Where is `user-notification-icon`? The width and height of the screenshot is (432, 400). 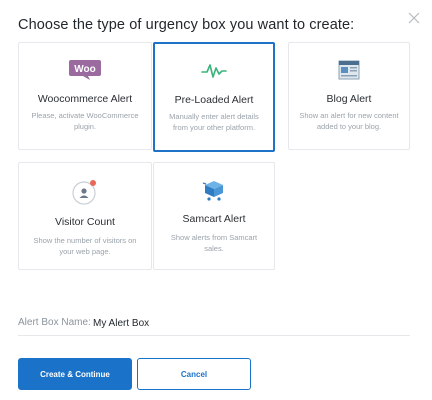
user-notification-icon is located at coordinates (85, 192).